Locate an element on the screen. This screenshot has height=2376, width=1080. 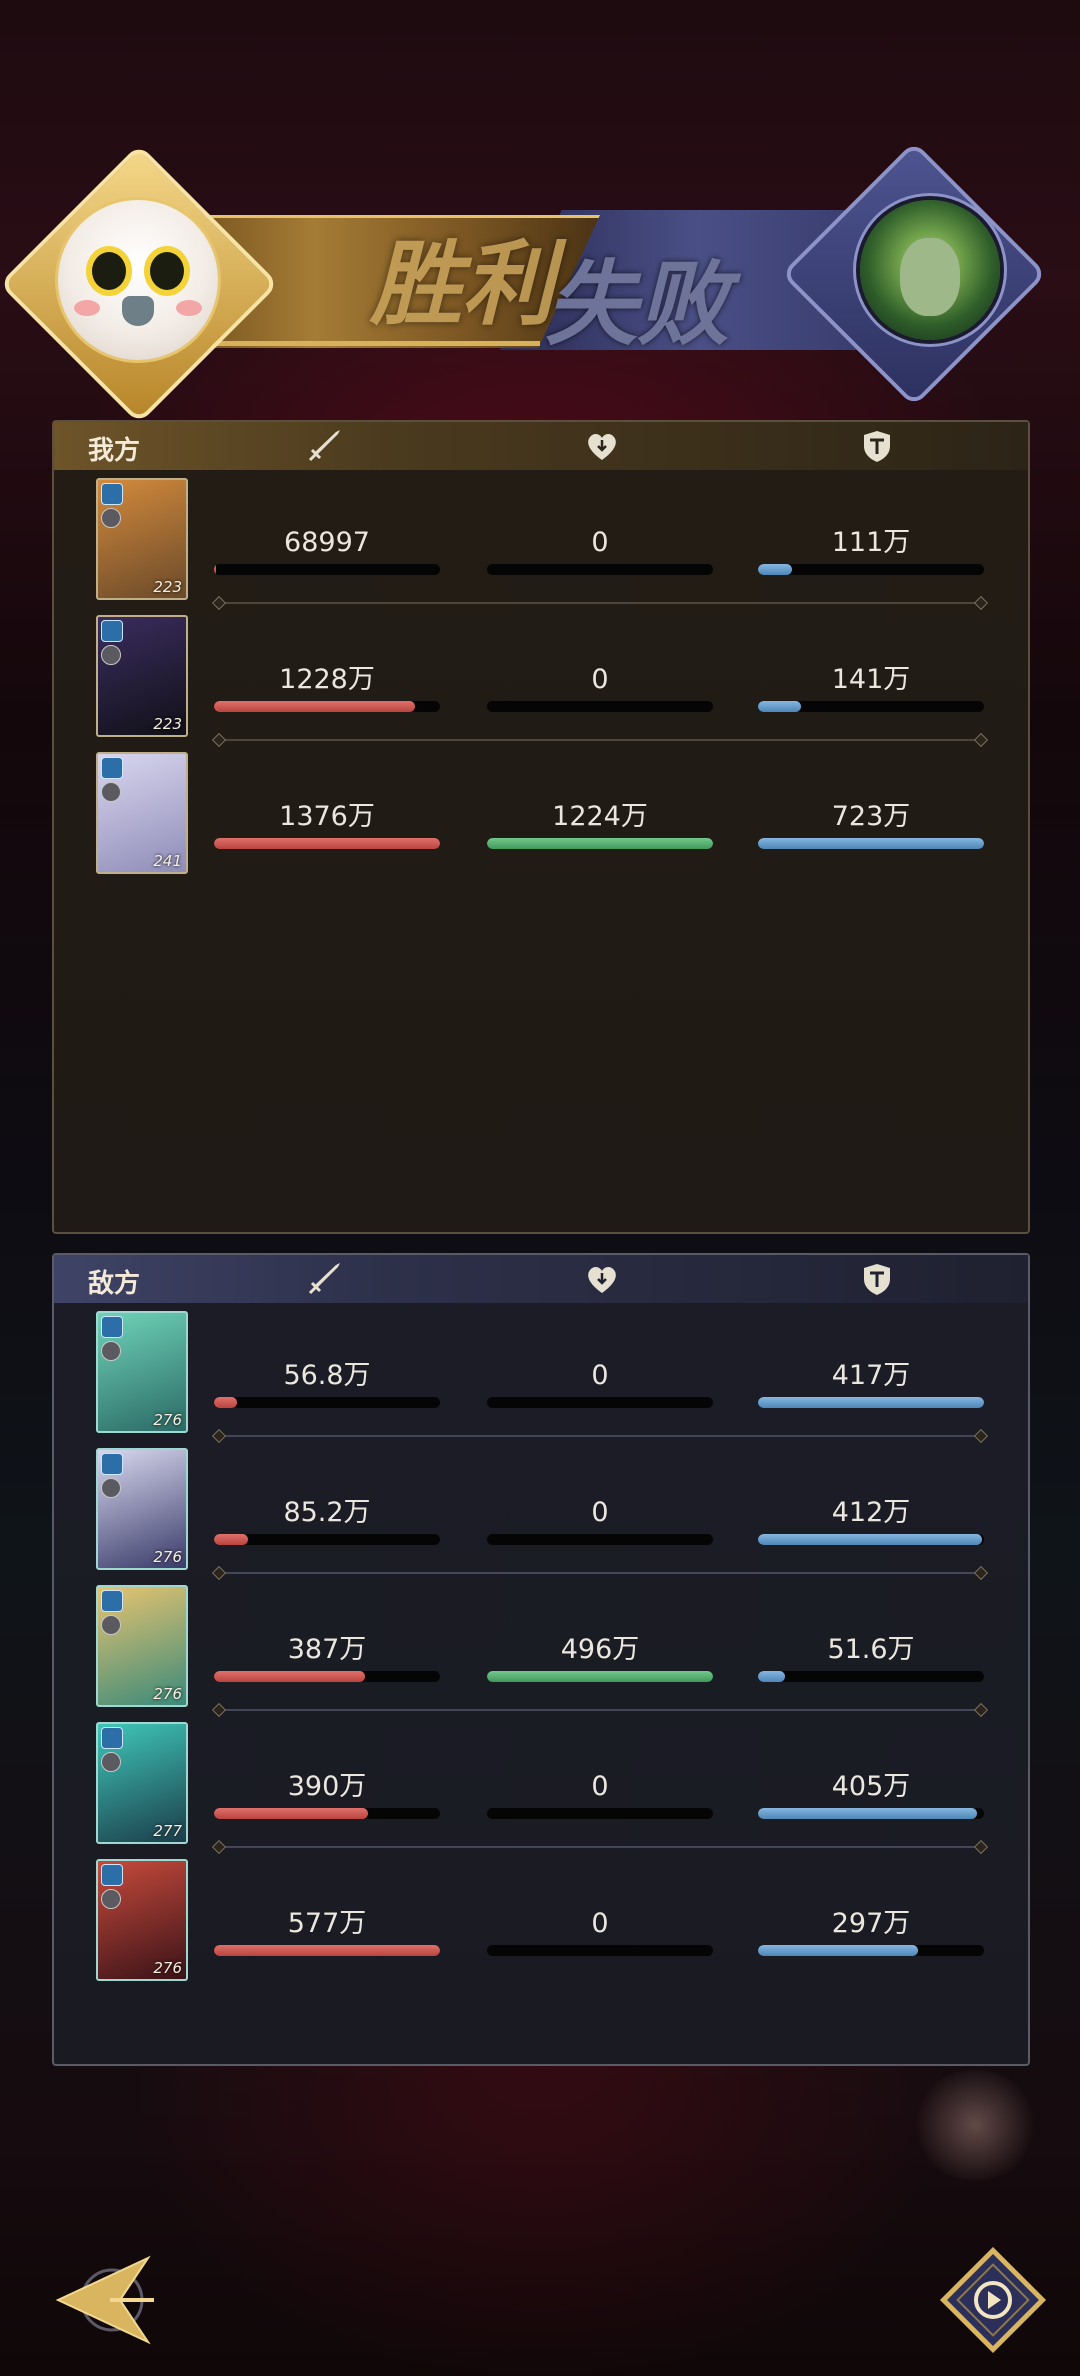
replay-button is located at coordinates (993, 2300).